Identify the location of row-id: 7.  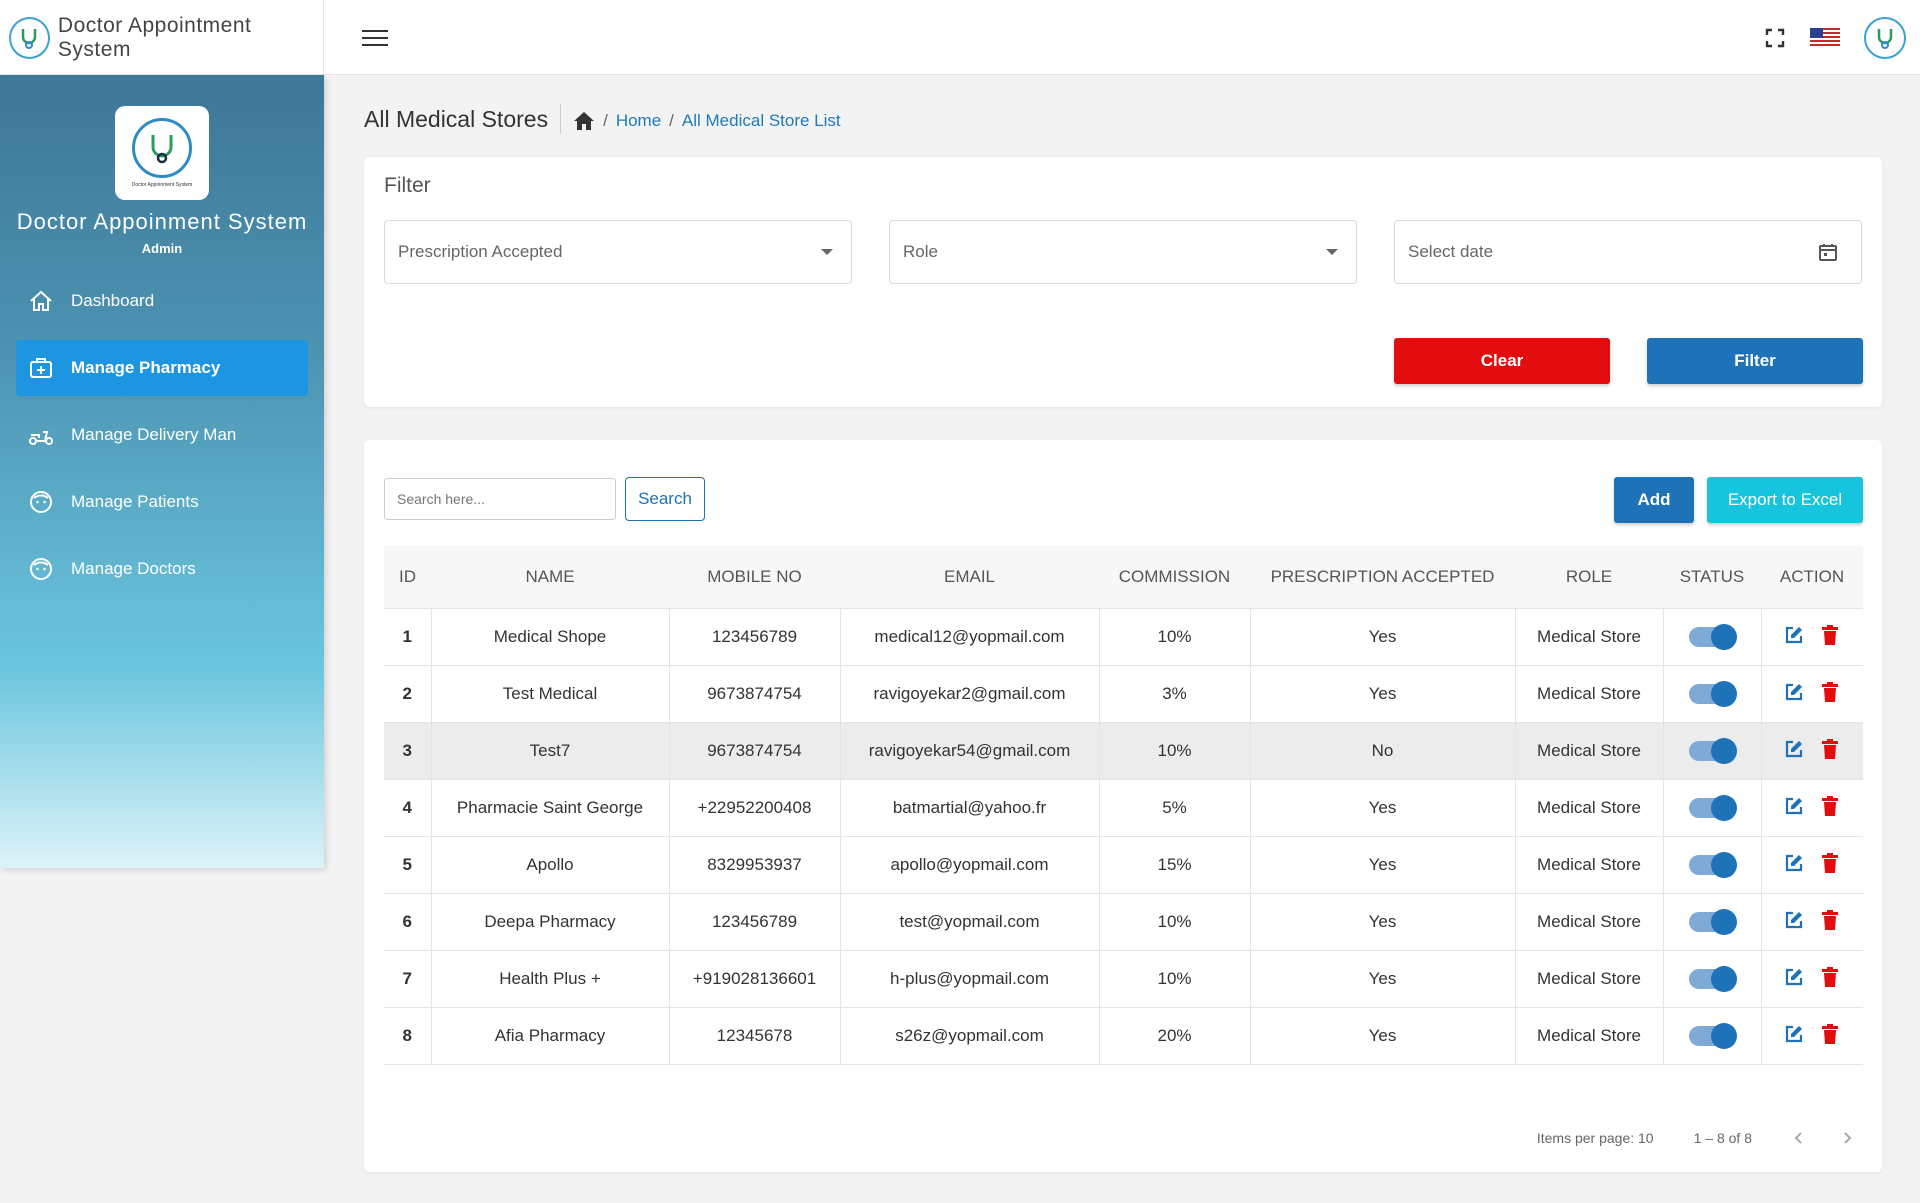
(408, 979).